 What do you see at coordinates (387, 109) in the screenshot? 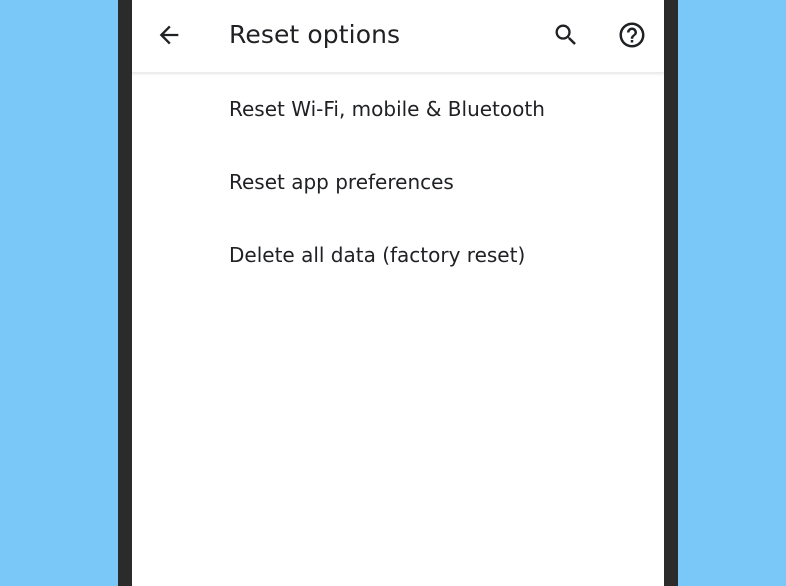
I see `list-item-label: Reset Wi-Fi, mobile & Bluetooth` at bounding box center [387, 109].